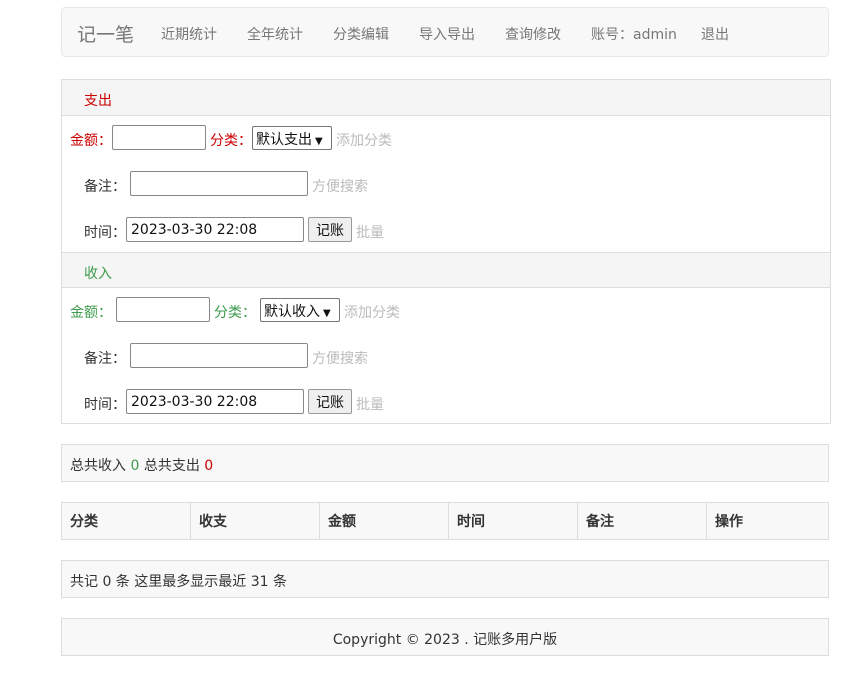  What do you see at coordinates (189, 34) in the screenshot?
I see `nav-recent-stats: 近期统计` at bounding box center [189, 34].